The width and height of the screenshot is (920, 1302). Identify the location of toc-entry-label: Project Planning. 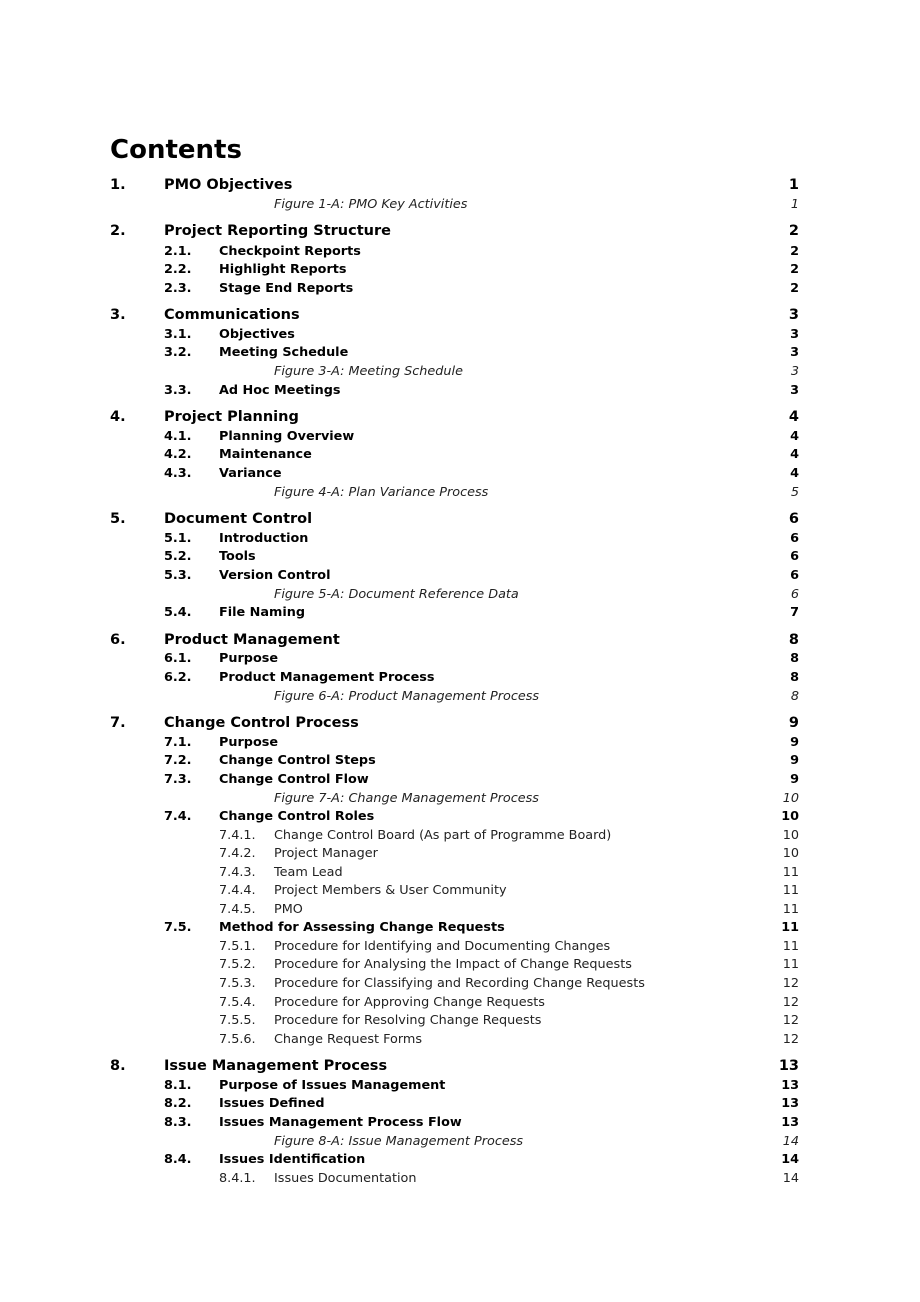
(231, 417).